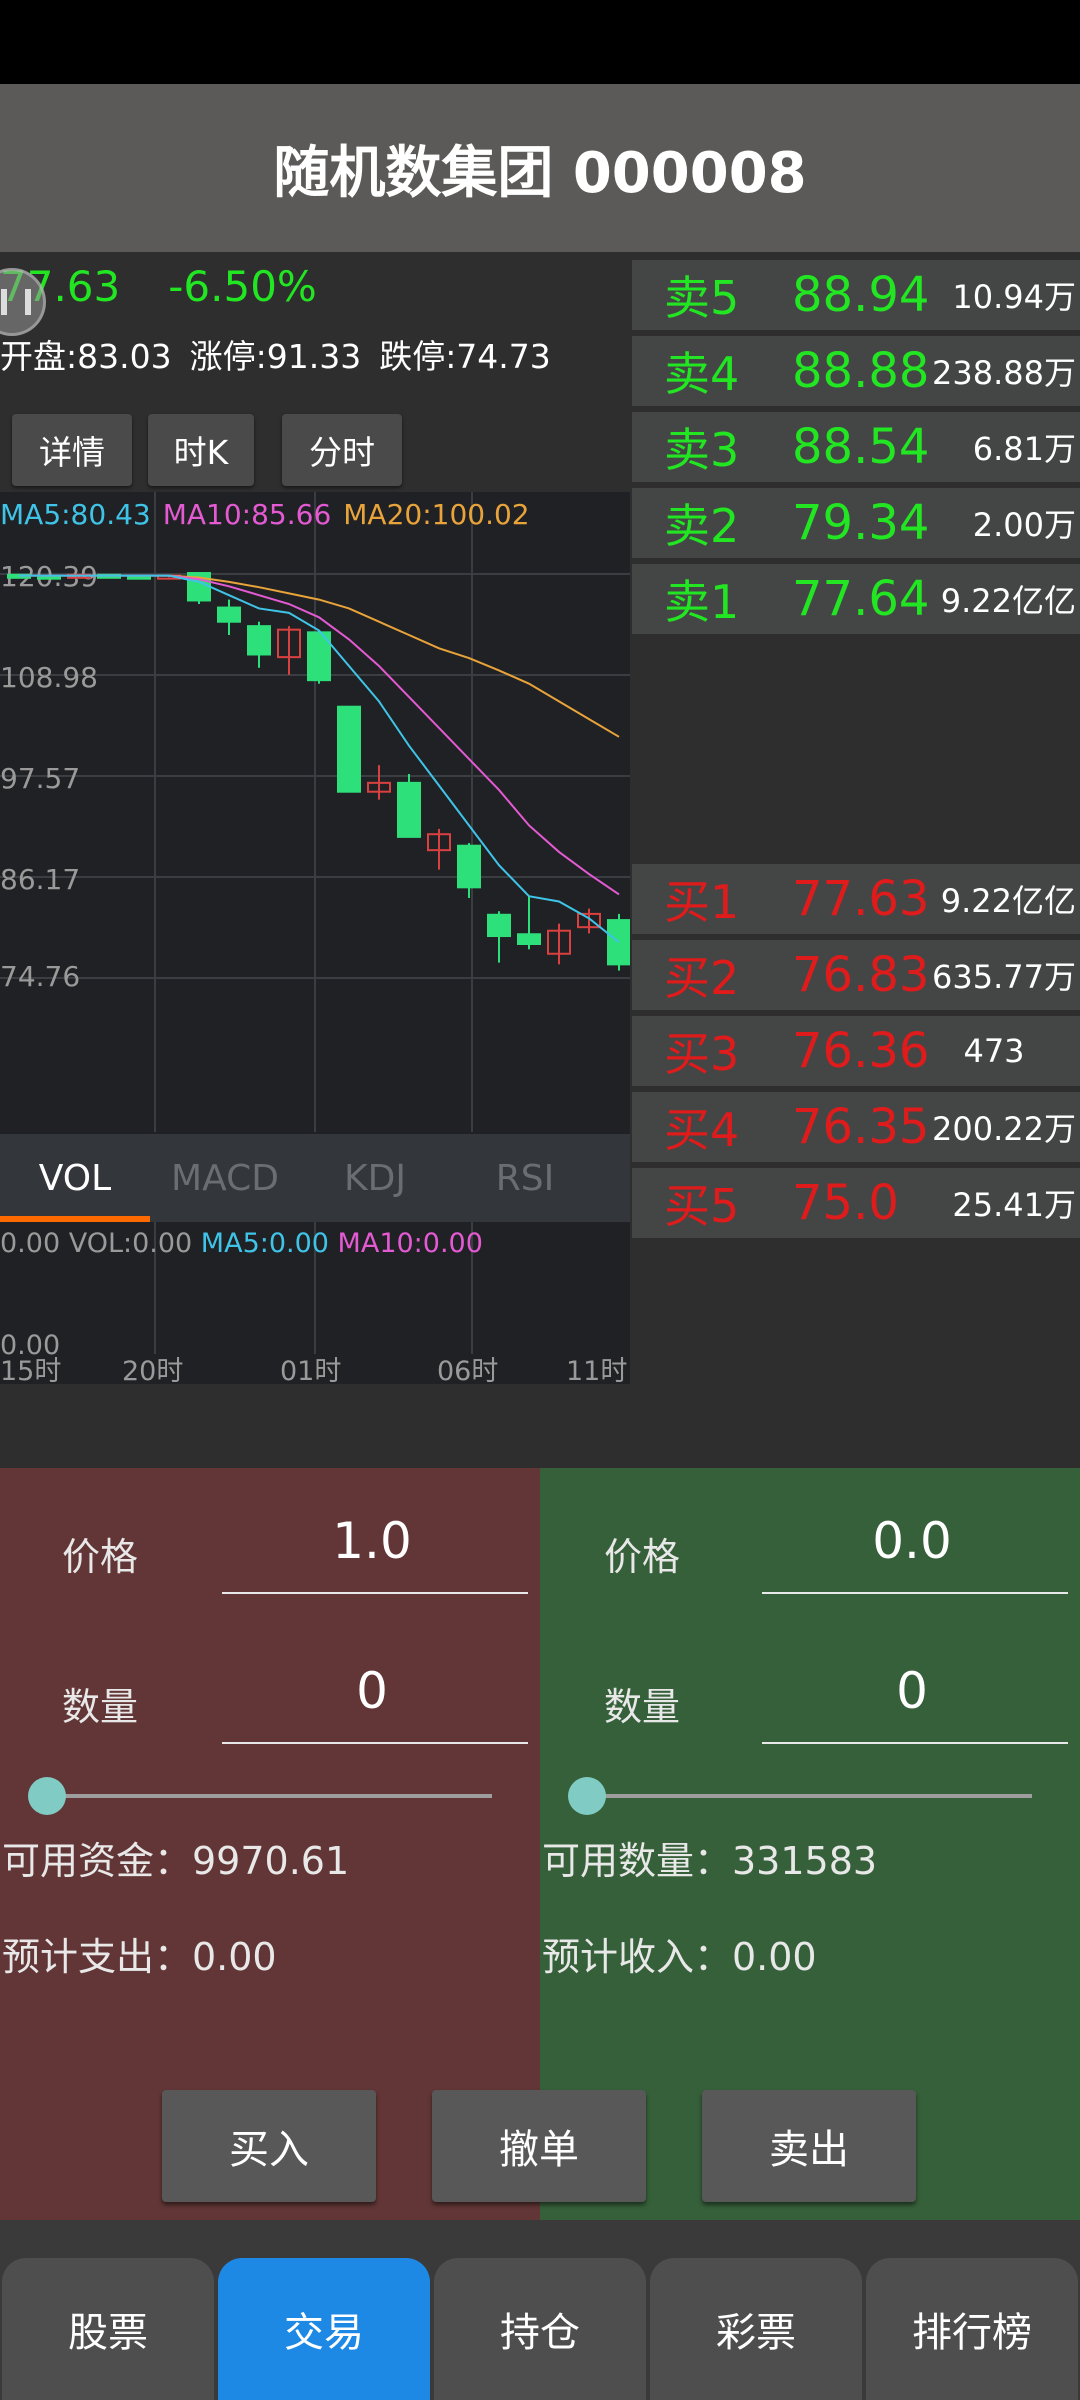 Image resolution: width=1080 pixels, height=2400 pixels. I want to click on sell-row-5: 卖5 88.94 10.94万, so click(856, 295).